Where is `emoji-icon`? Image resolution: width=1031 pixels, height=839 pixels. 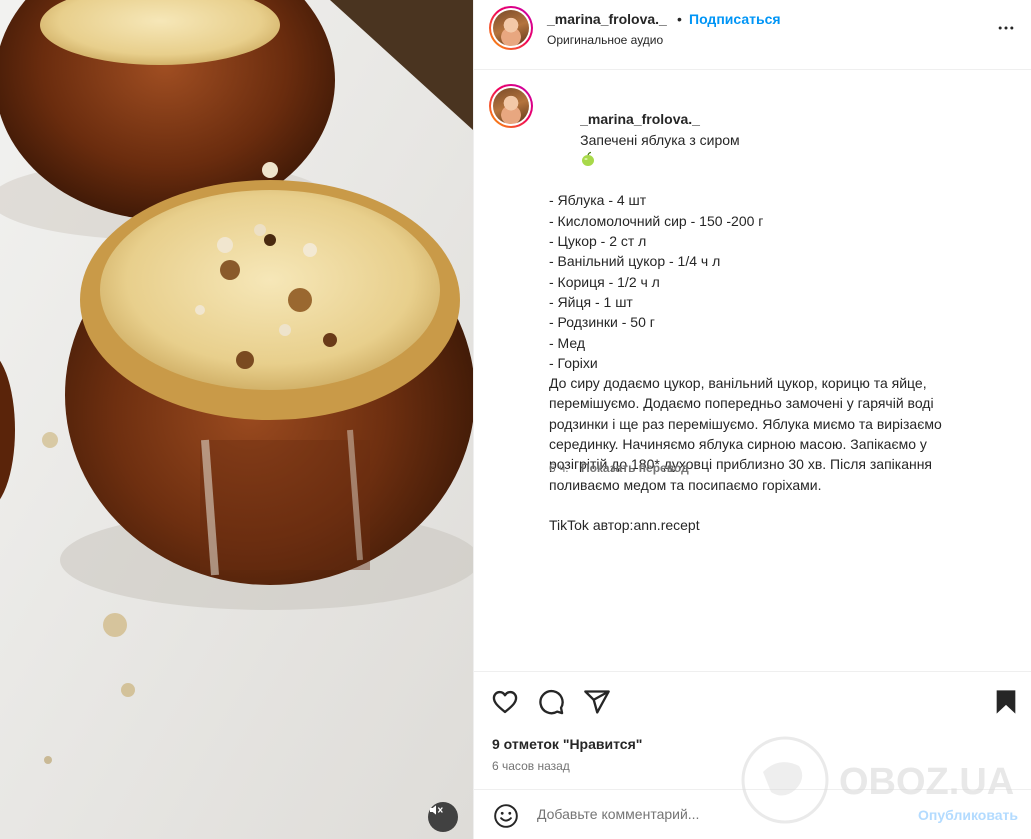
emoji-icon is located at coordinates (506, 816).